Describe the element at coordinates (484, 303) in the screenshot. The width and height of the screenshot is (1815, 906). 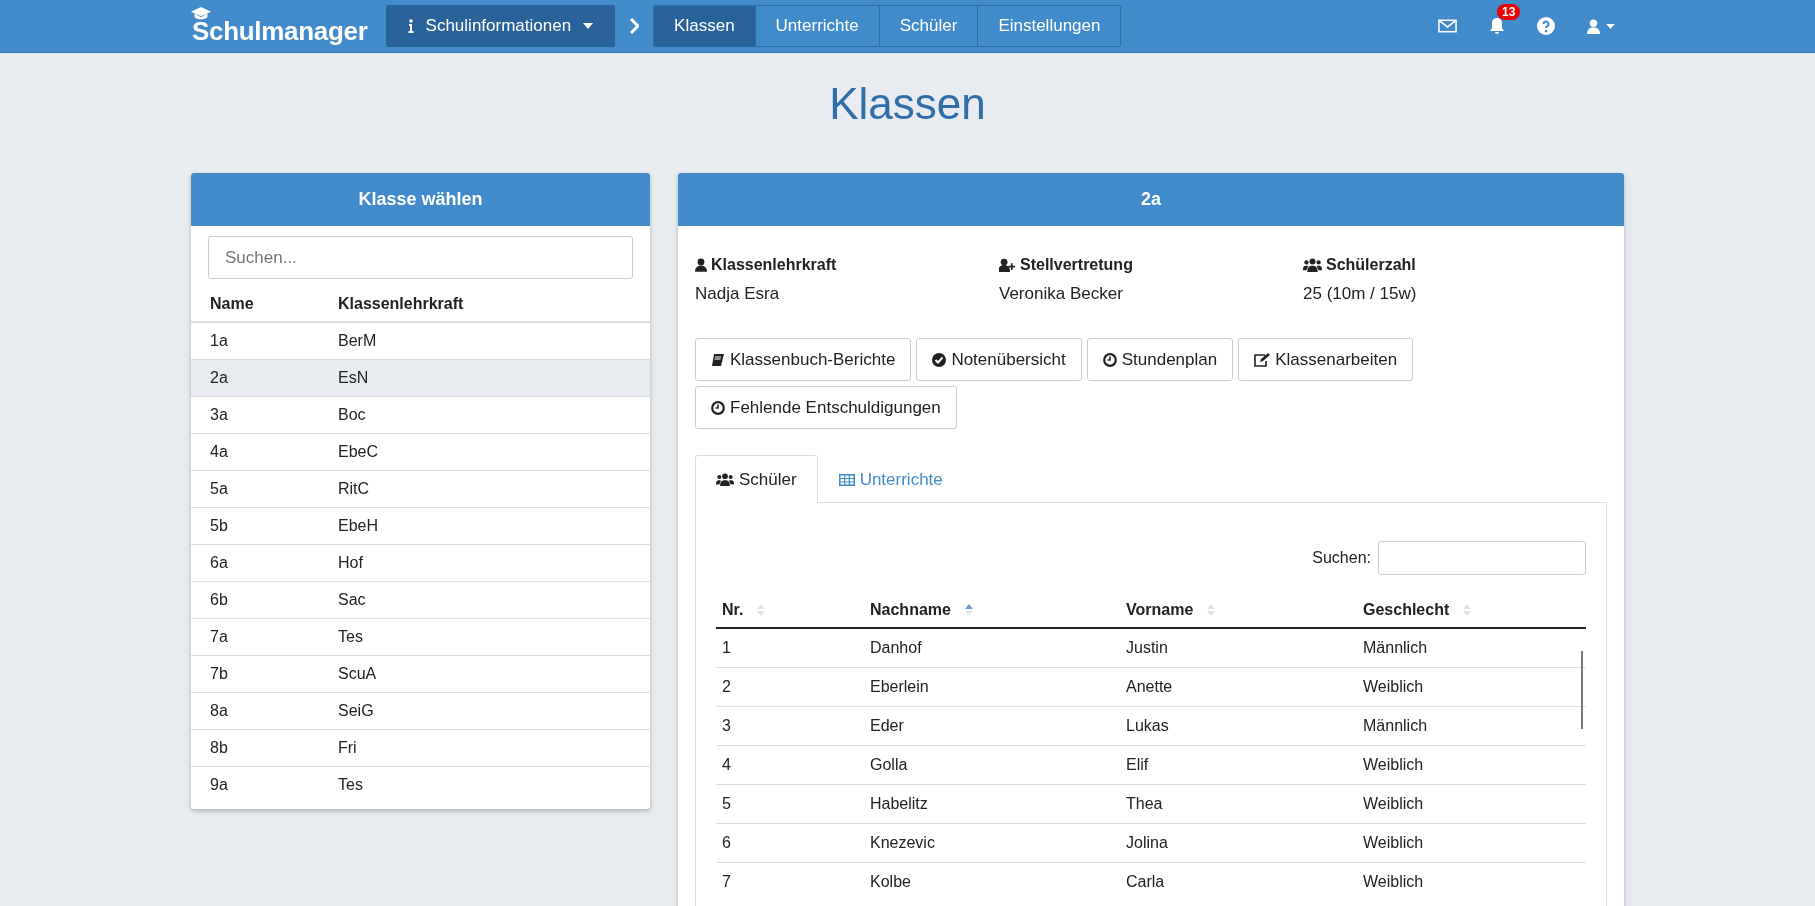
I see `column-header: Klassenlehrkraft` at that location.